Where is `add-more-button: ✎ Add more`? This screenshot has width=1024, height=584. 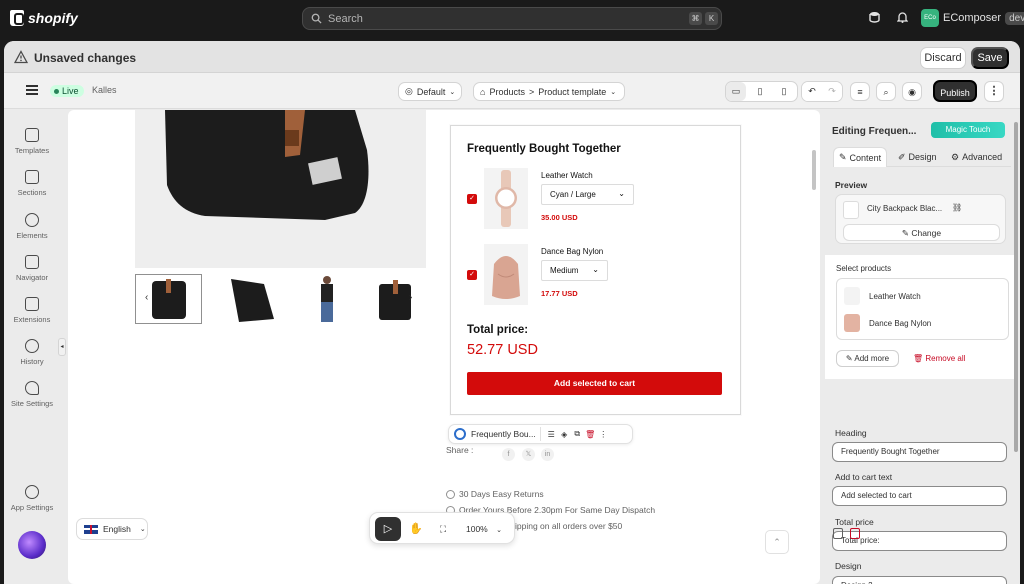 add-more-button: ✎ Add more is located at coordinates (867, 358).